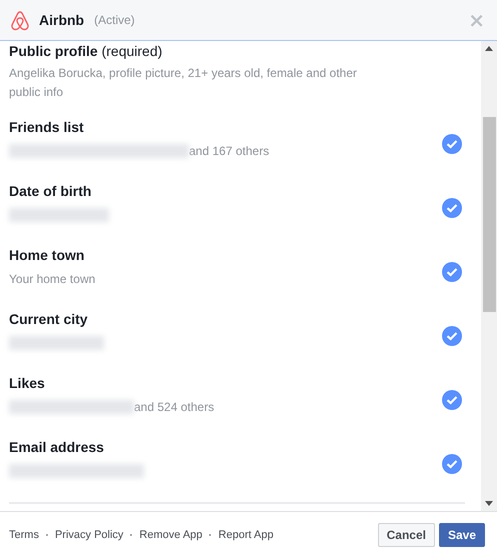 Image resolution: width=497 pixels, height=557 pixels. Describe the element at coordinates (47, 127) in the screenshot. I see `permission-title: Friends list` at that location.